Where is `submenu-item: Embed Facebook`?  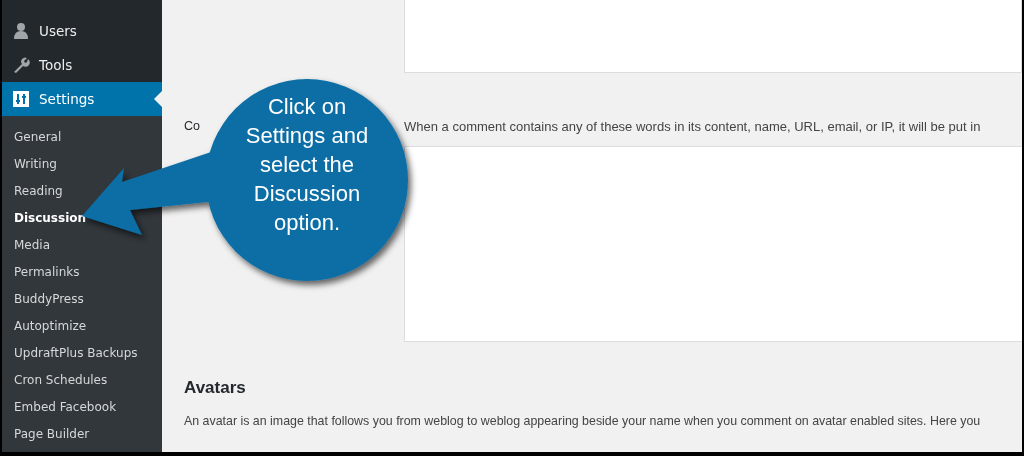
submenu-item: Embed Facebook is located at coordinates (82, 407).